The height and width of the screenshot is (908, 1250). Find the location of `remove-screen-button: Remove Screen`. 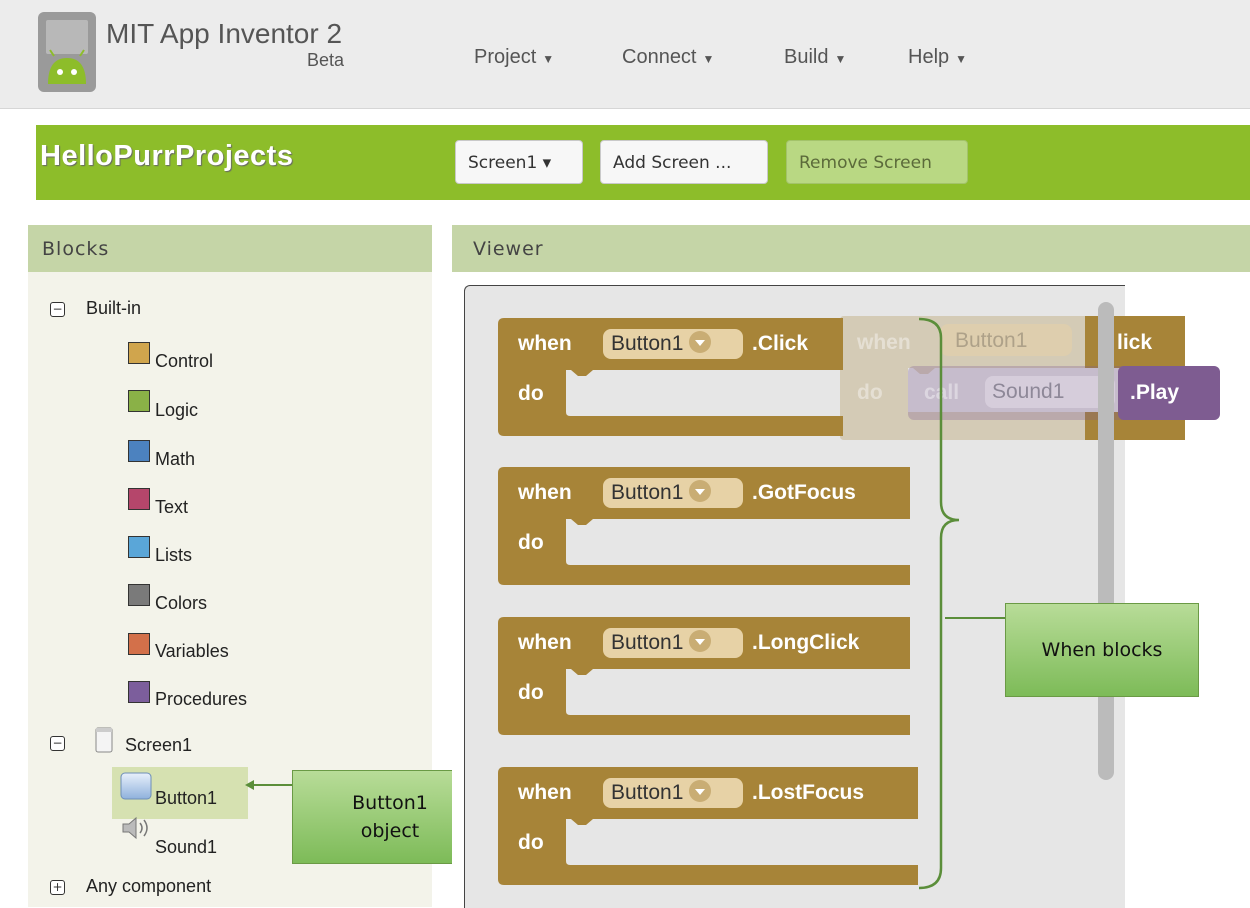

remove-screen-button: Remove Screen is located at coordinates (877, 162).